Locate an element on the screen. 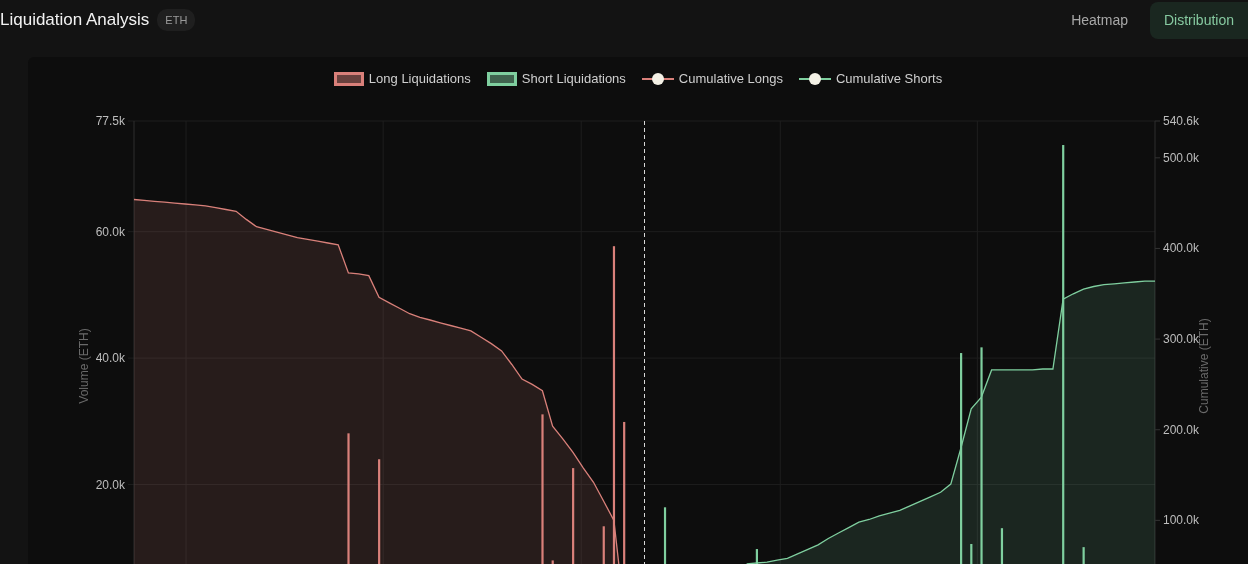 The image size is (1248, 564). axis-tick-label: 500.0k is located at coordinates (1181, 157).